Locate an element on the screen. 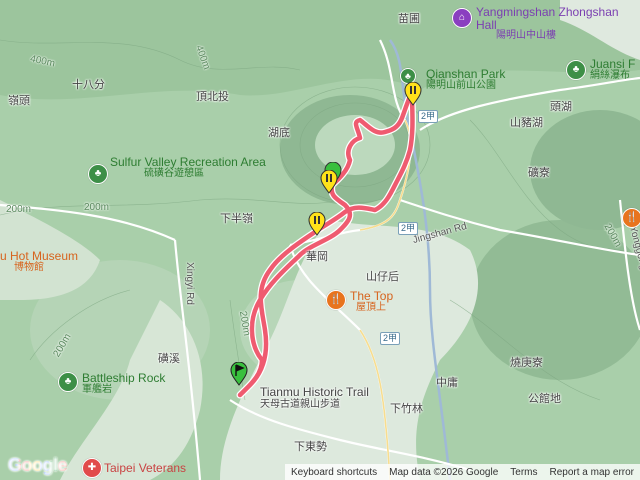 This screenshot has width=640, height=480. poi-hot-museum: u Hot Museum 博物館 is located at coordinates (39, 261).